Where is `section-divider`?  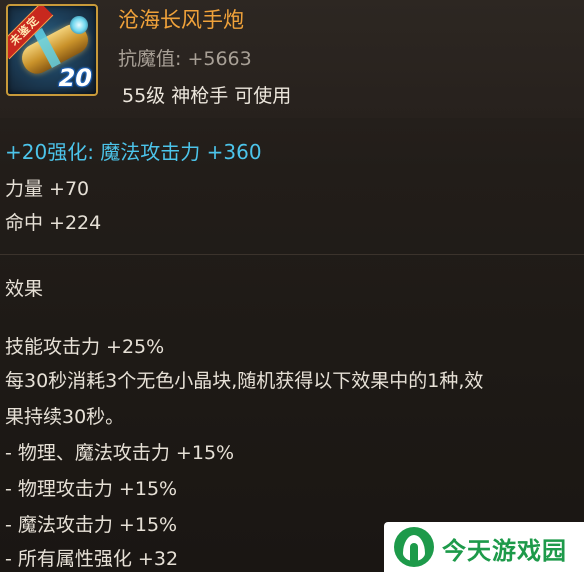 section-divider is located at coordinates (292, 254).